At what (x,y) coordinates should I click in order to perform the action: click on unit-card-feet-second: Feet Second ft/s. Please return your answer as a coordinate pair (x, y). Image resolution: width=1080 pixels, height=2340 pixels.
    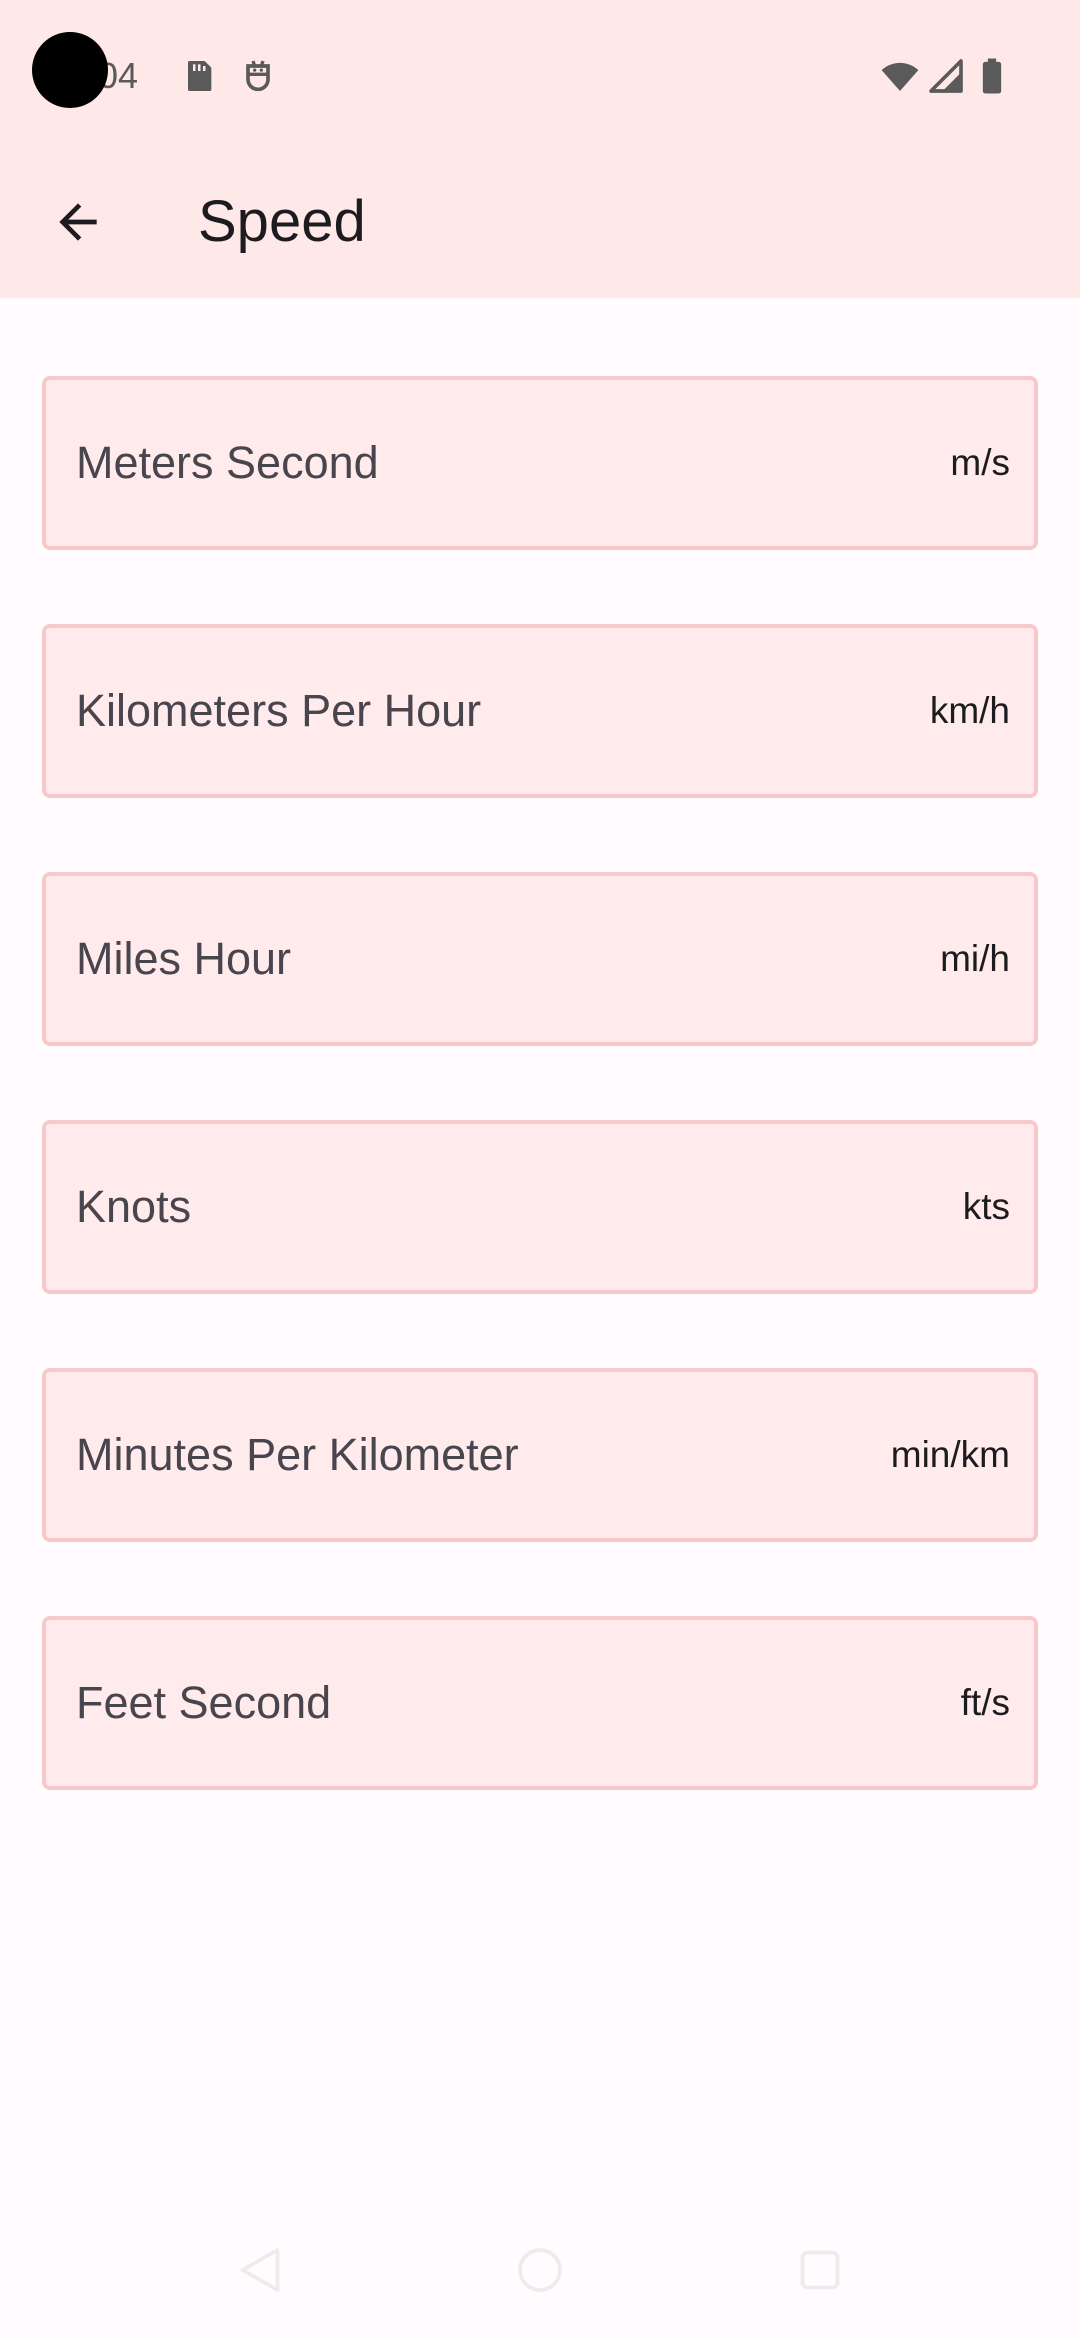
    Looking at the image, I should click on (540, 1703).